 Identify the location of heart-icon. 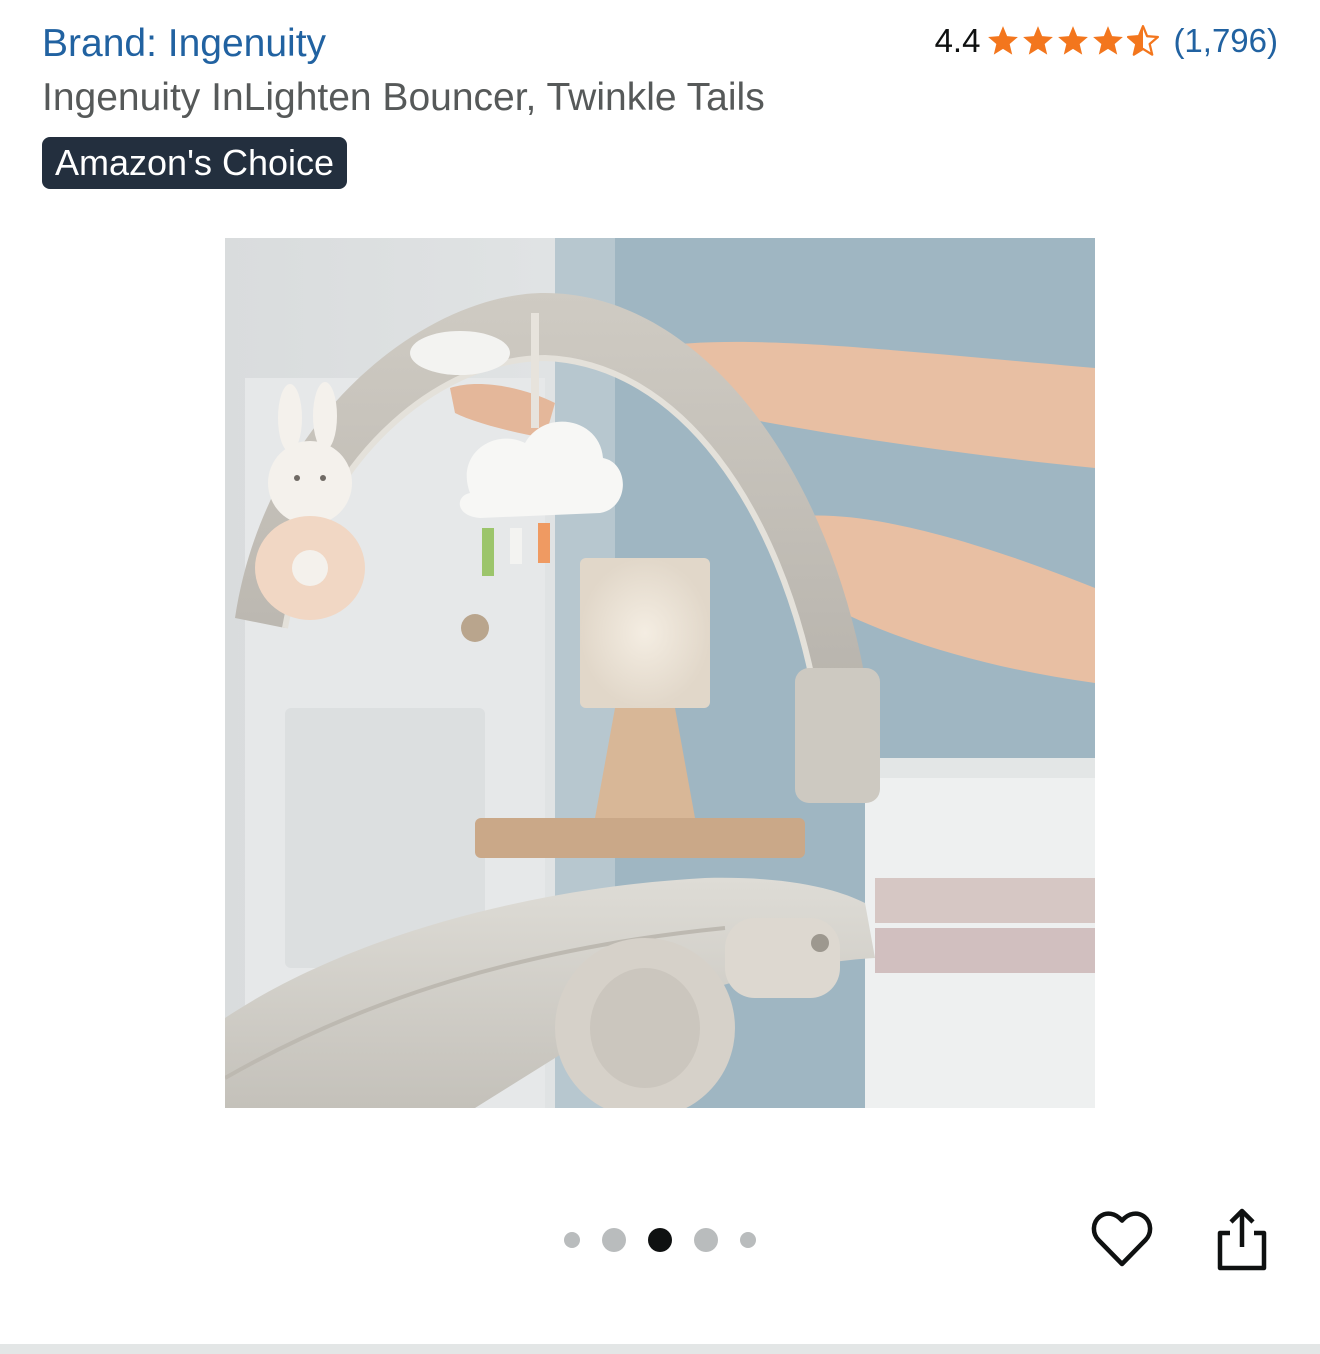
(1122, 1239).